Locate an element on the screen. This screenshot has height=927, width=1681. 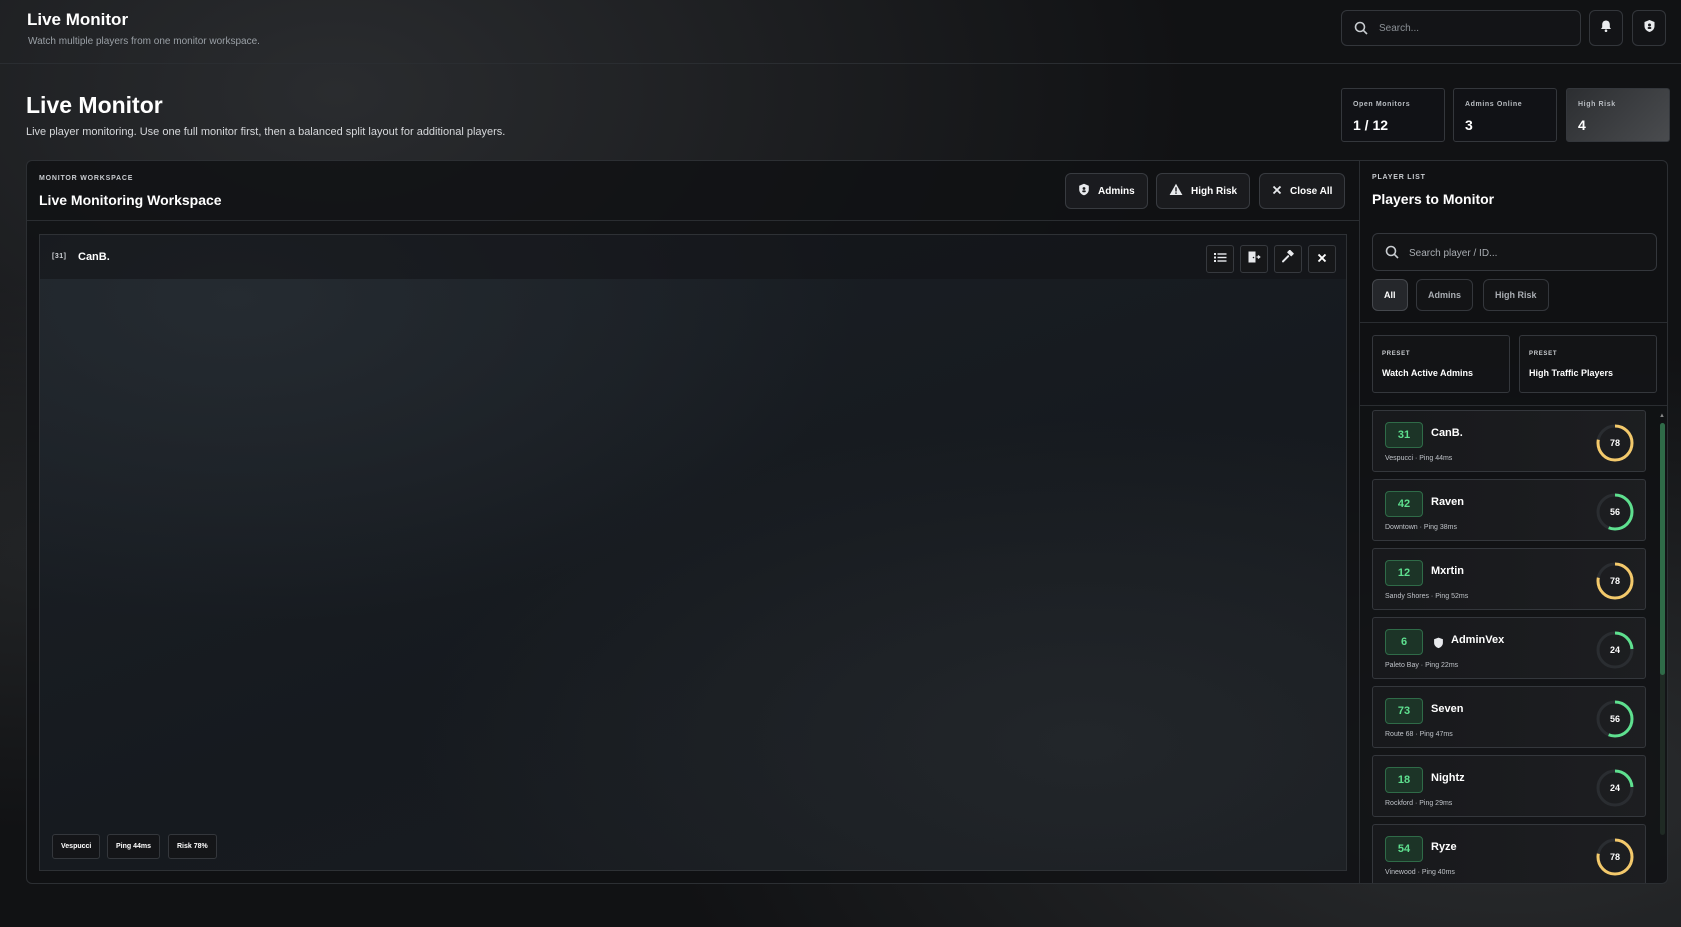
preset-name: Watch Active Admins is located at coordinates (1428, 373).